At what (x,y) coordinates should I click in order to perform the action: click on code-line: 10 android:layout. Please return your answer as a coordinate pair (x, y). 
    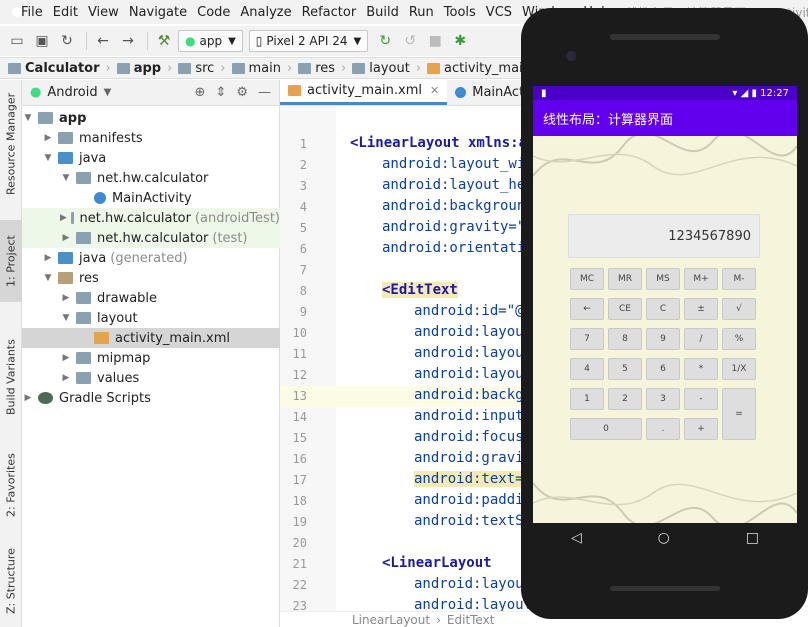
    Looking at the image, I should click on (405, 333).